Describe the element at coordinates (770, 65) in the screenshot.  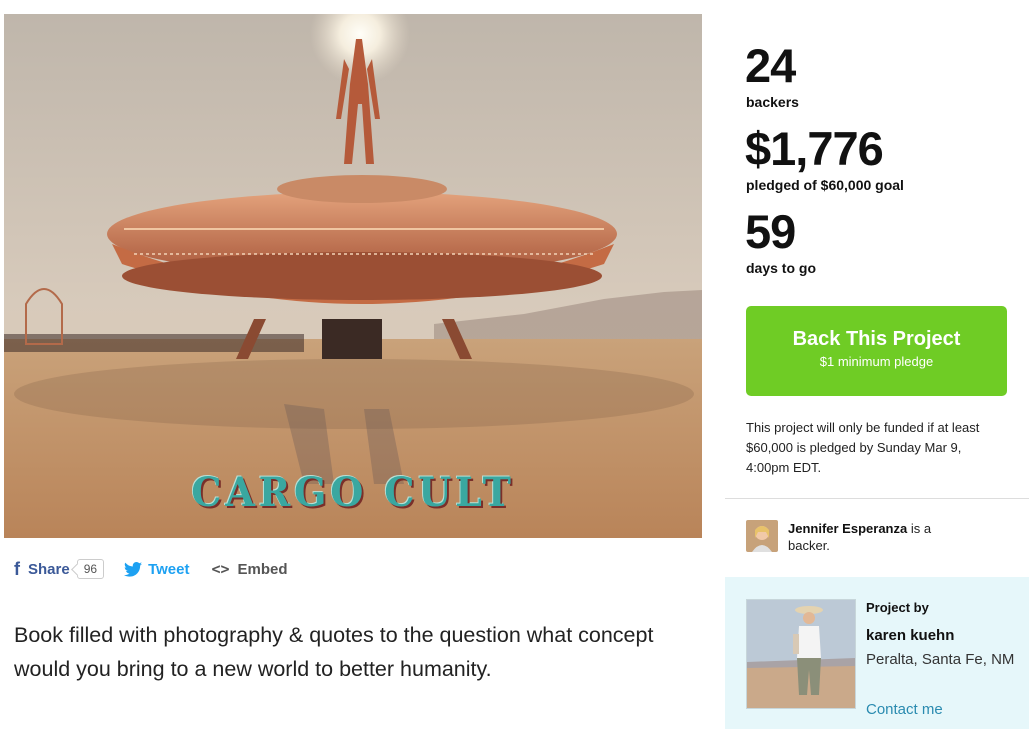
I see `backers-count: 24` at that location.